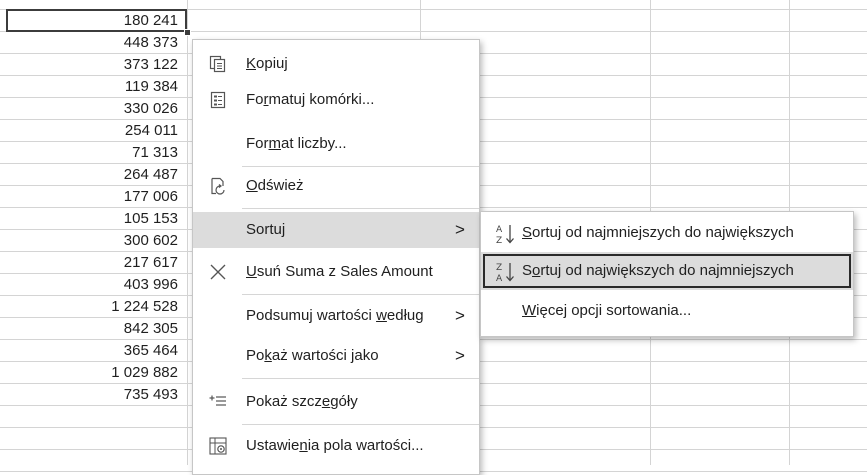 This screenshot has width=867, height=475. I want to click on value-cell: 254 011, so click(94, 131).